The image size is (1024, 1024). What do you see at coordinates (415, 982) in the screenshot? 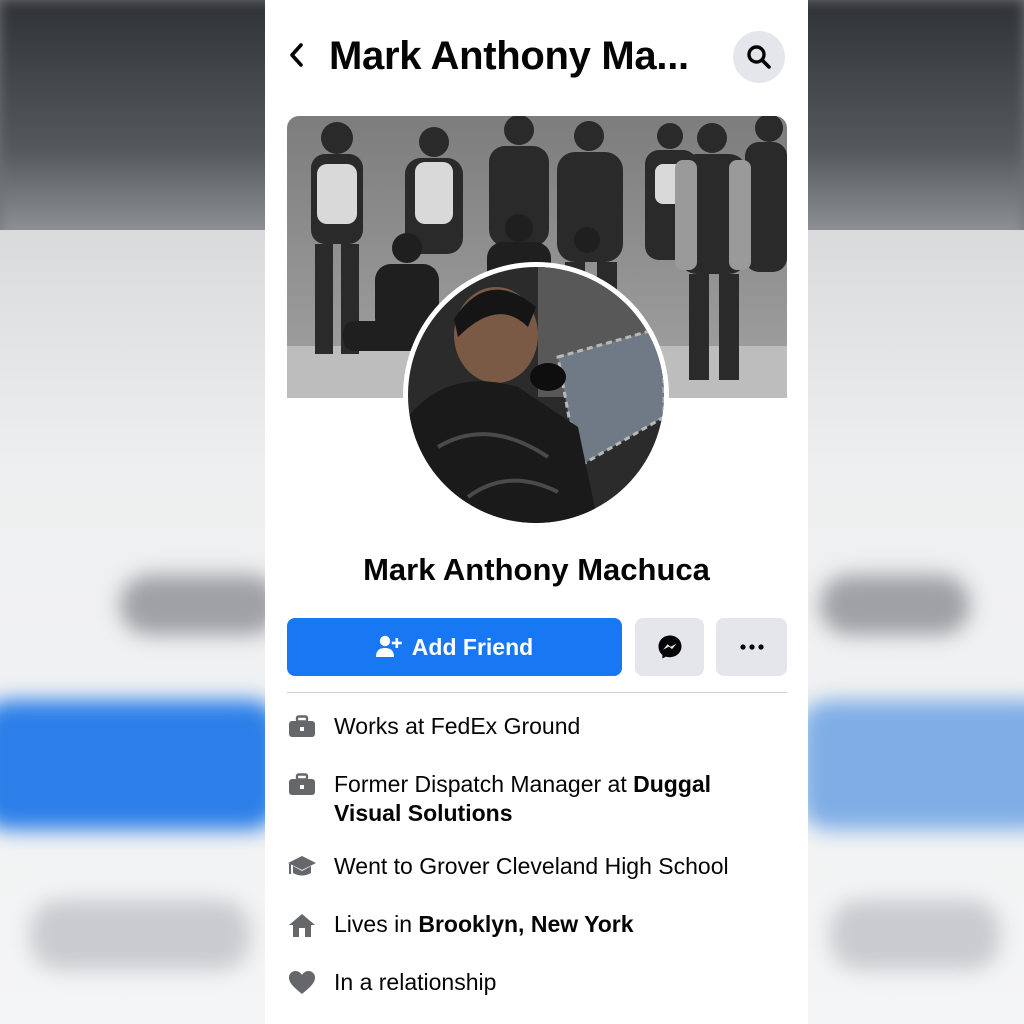
I see `relationship-text: In a relationship` at bounding box center [415, 982].